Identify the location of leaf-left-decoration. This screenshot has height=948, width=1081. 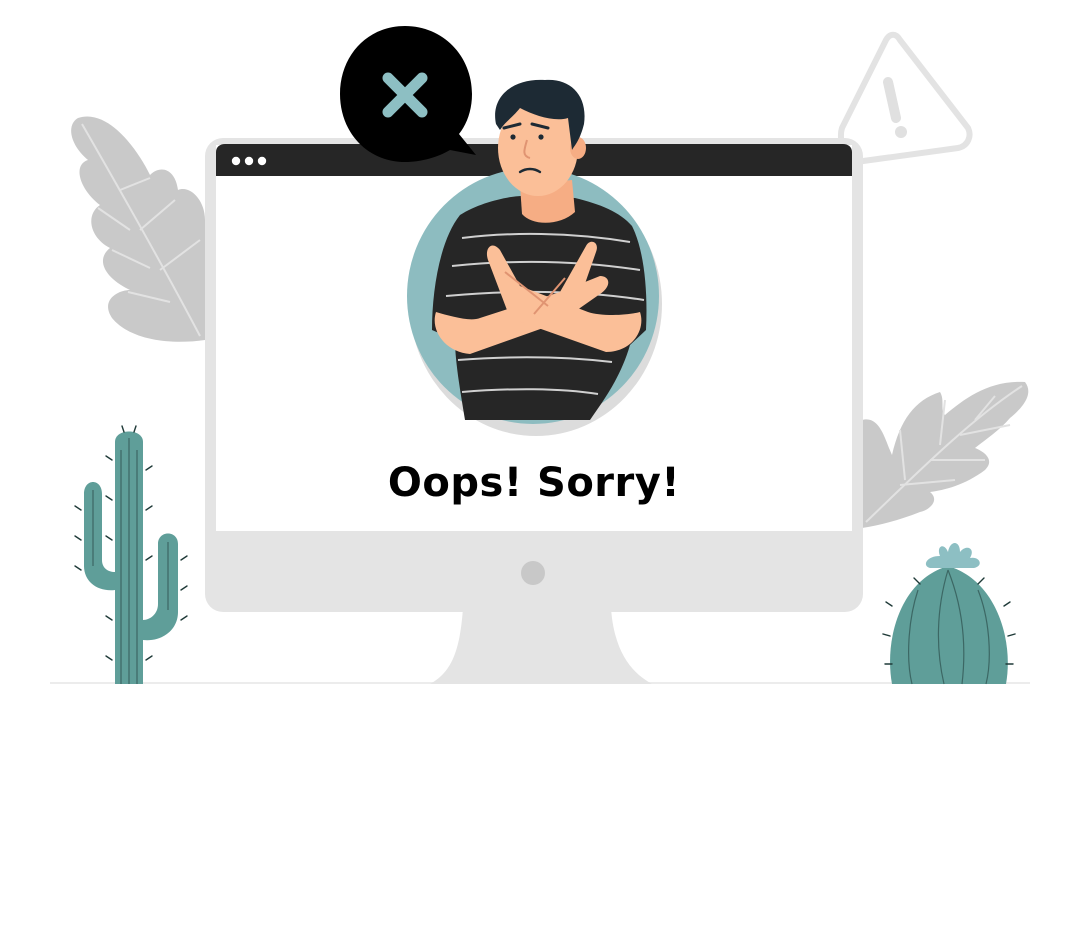
(138, 229).